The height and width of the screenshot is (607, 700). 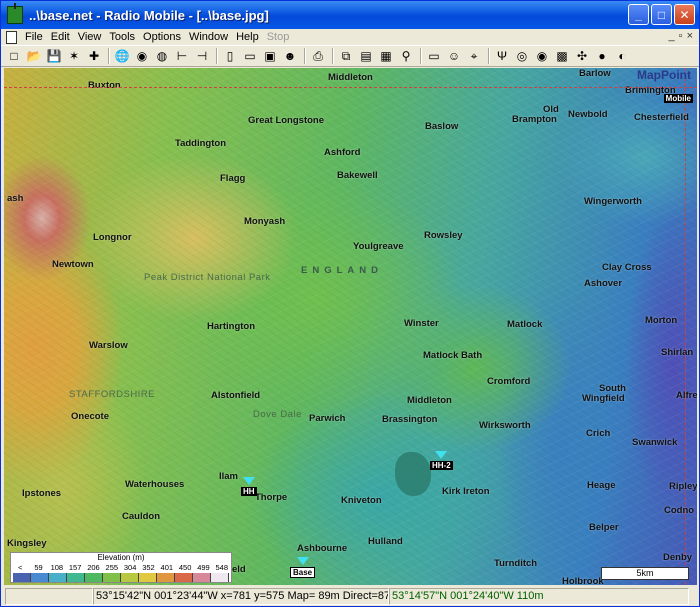 What do you see at coordinates (11, 37) in the screenshot?
I see `document-icon` at bounding box center [11, 37].